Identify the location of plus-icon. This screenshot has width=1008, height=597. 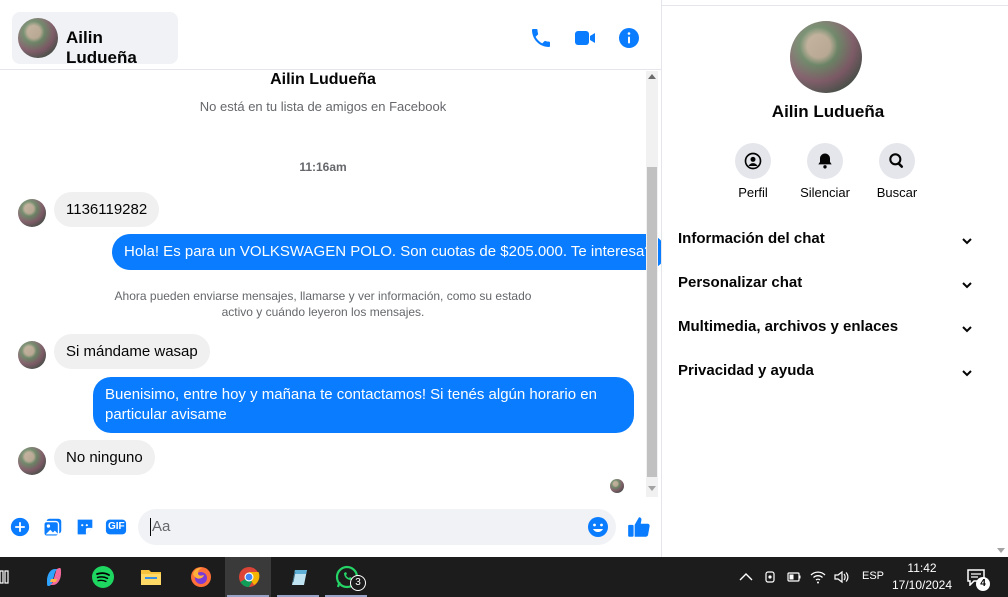
(20, 527).